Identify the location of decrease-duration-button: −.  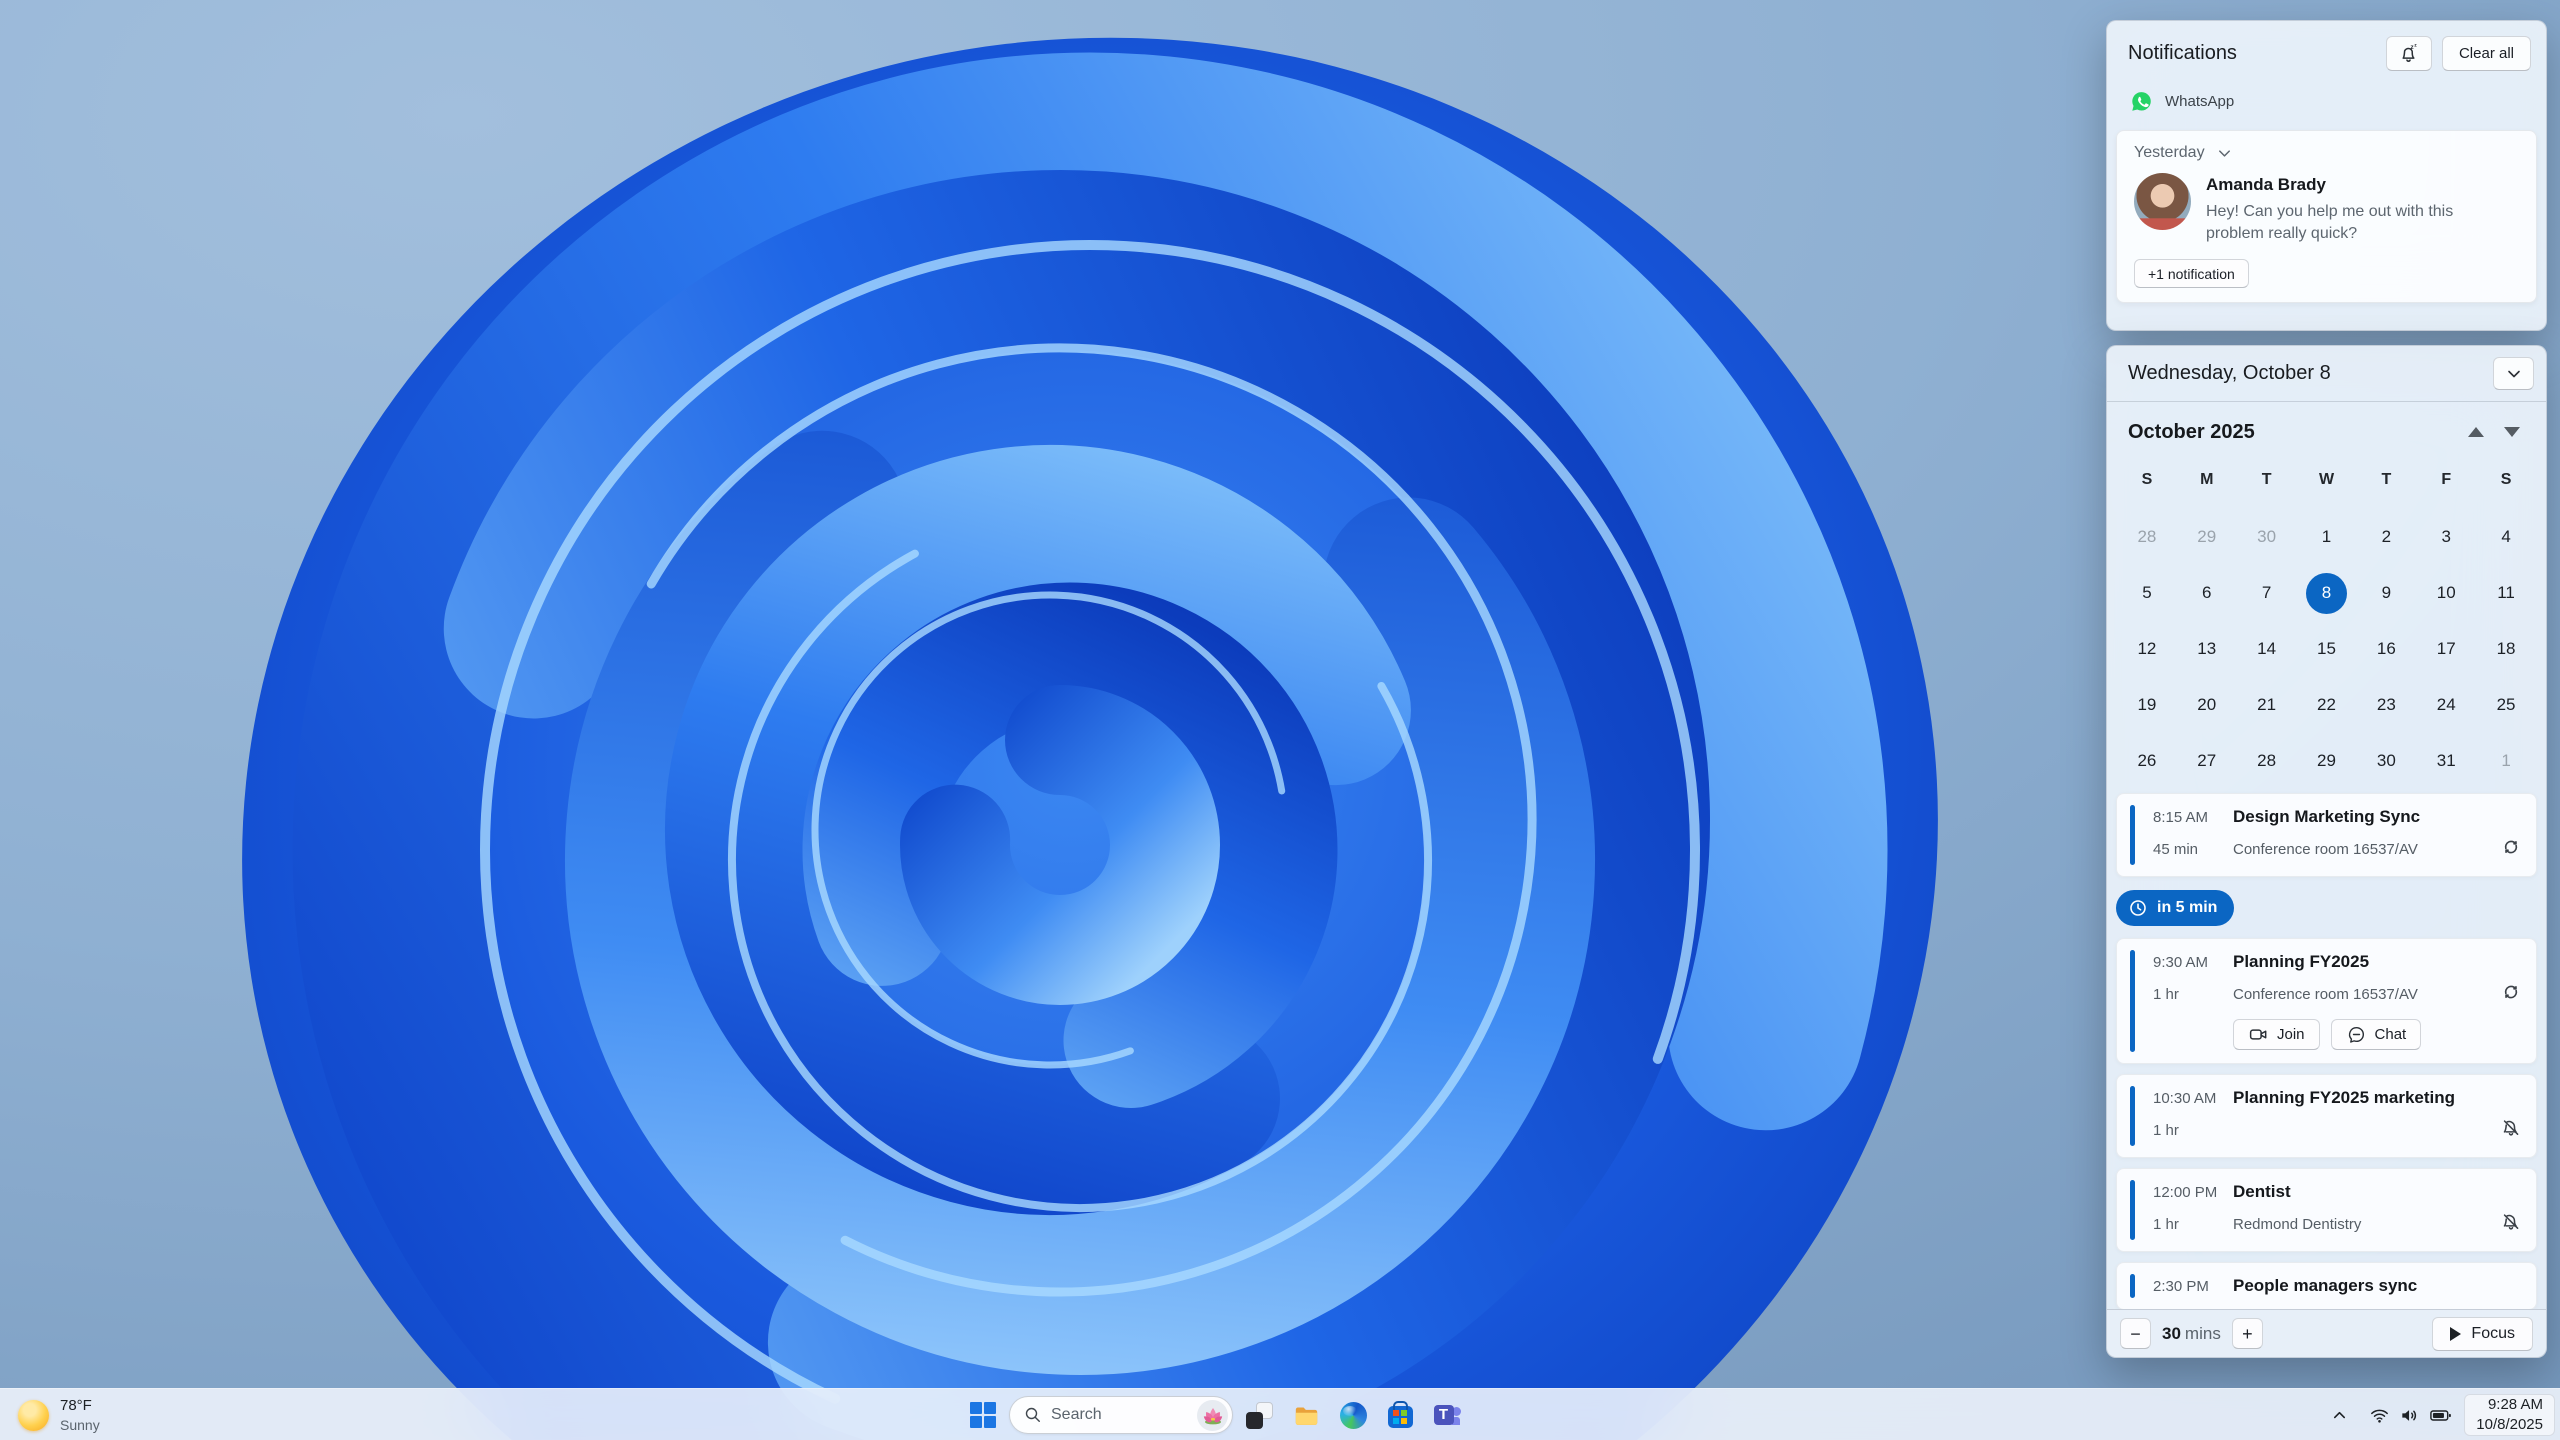
(2135, 1333).